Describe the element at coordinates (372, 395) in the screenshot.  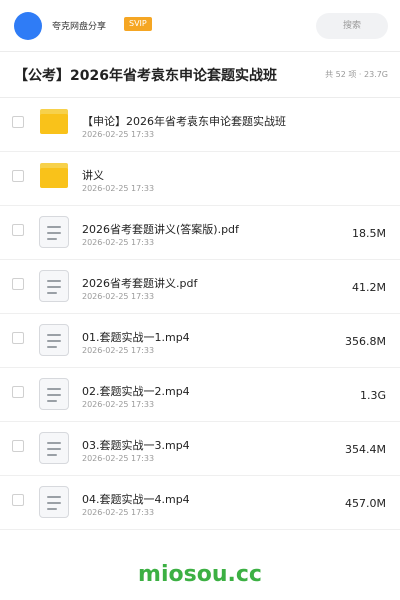
I see `file-size: 1.3G` at that location.